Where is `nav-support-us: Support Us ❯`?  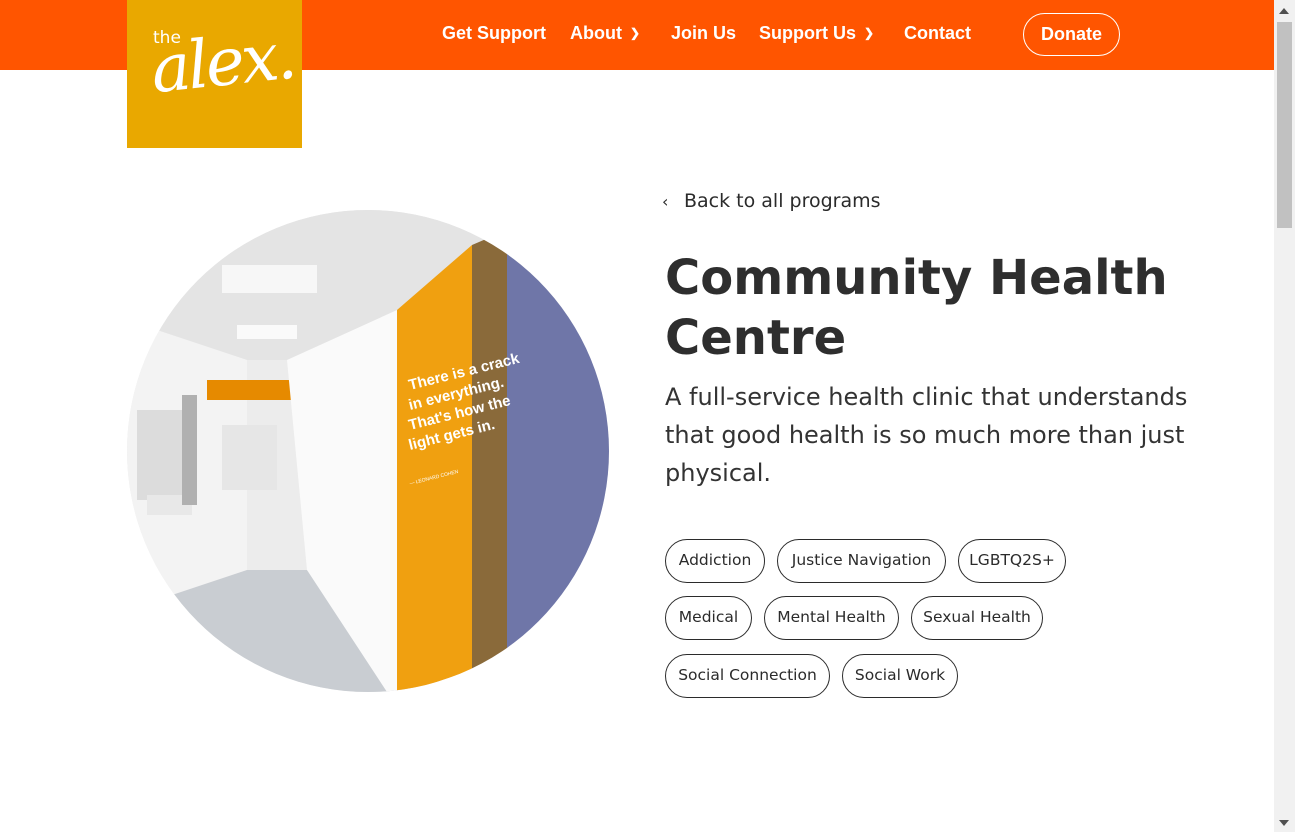 nav-support-us: Support Us ❯ is located at coordinates (816, 33).